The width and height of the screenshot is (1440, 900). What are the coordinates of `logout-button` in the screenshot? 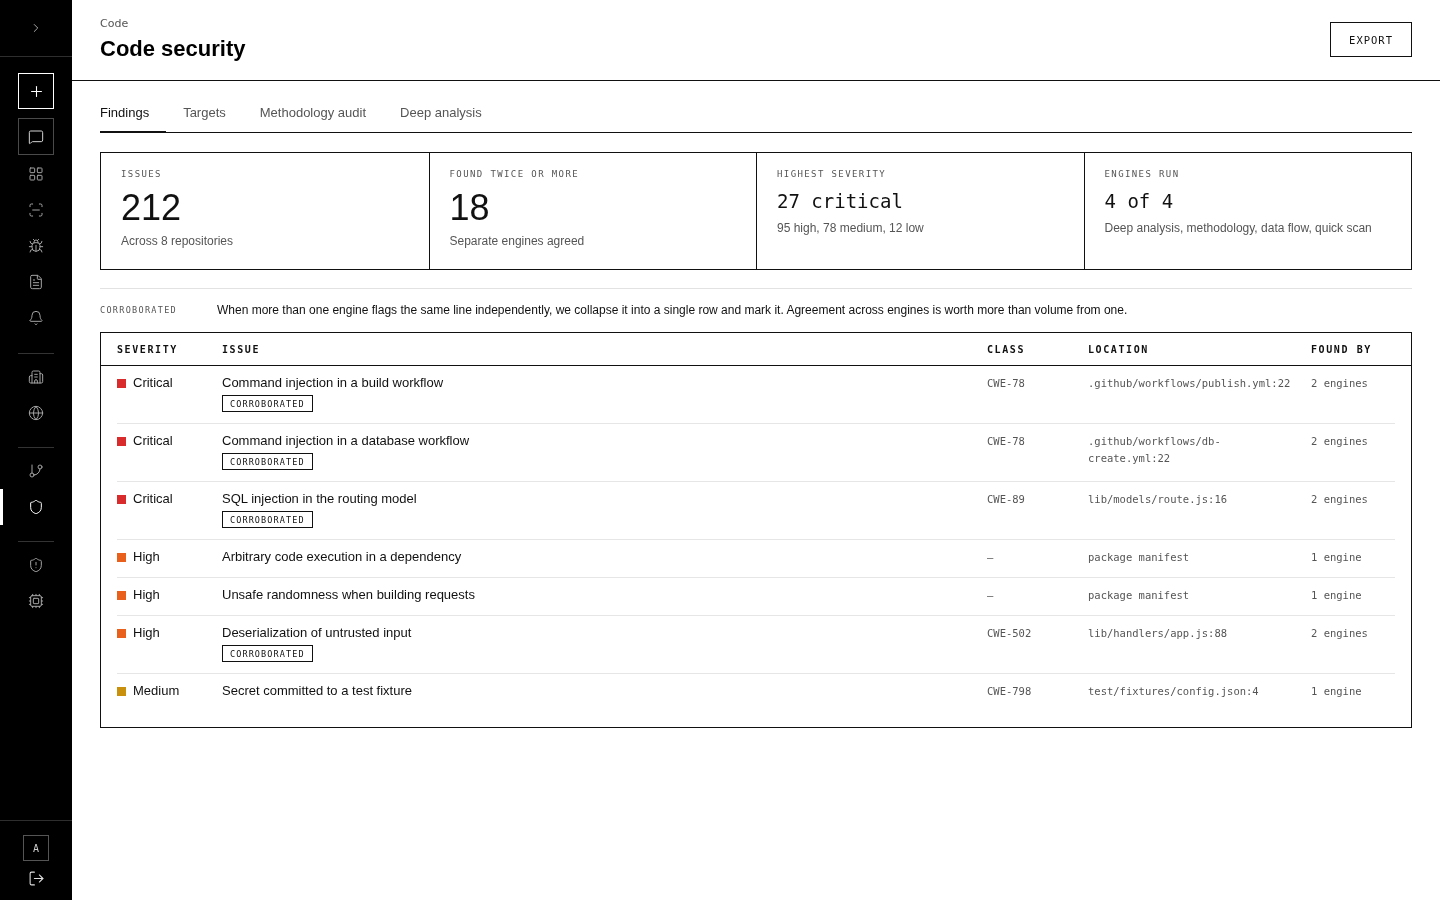 It's located at (36, 878).